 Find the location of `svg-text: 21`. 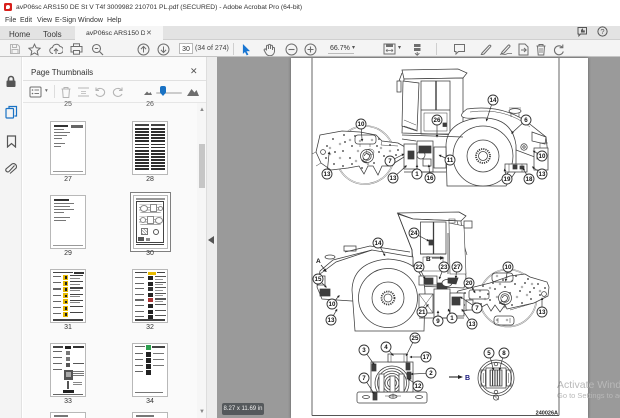

svg-text: 21 is located at coordinates (422, 312).